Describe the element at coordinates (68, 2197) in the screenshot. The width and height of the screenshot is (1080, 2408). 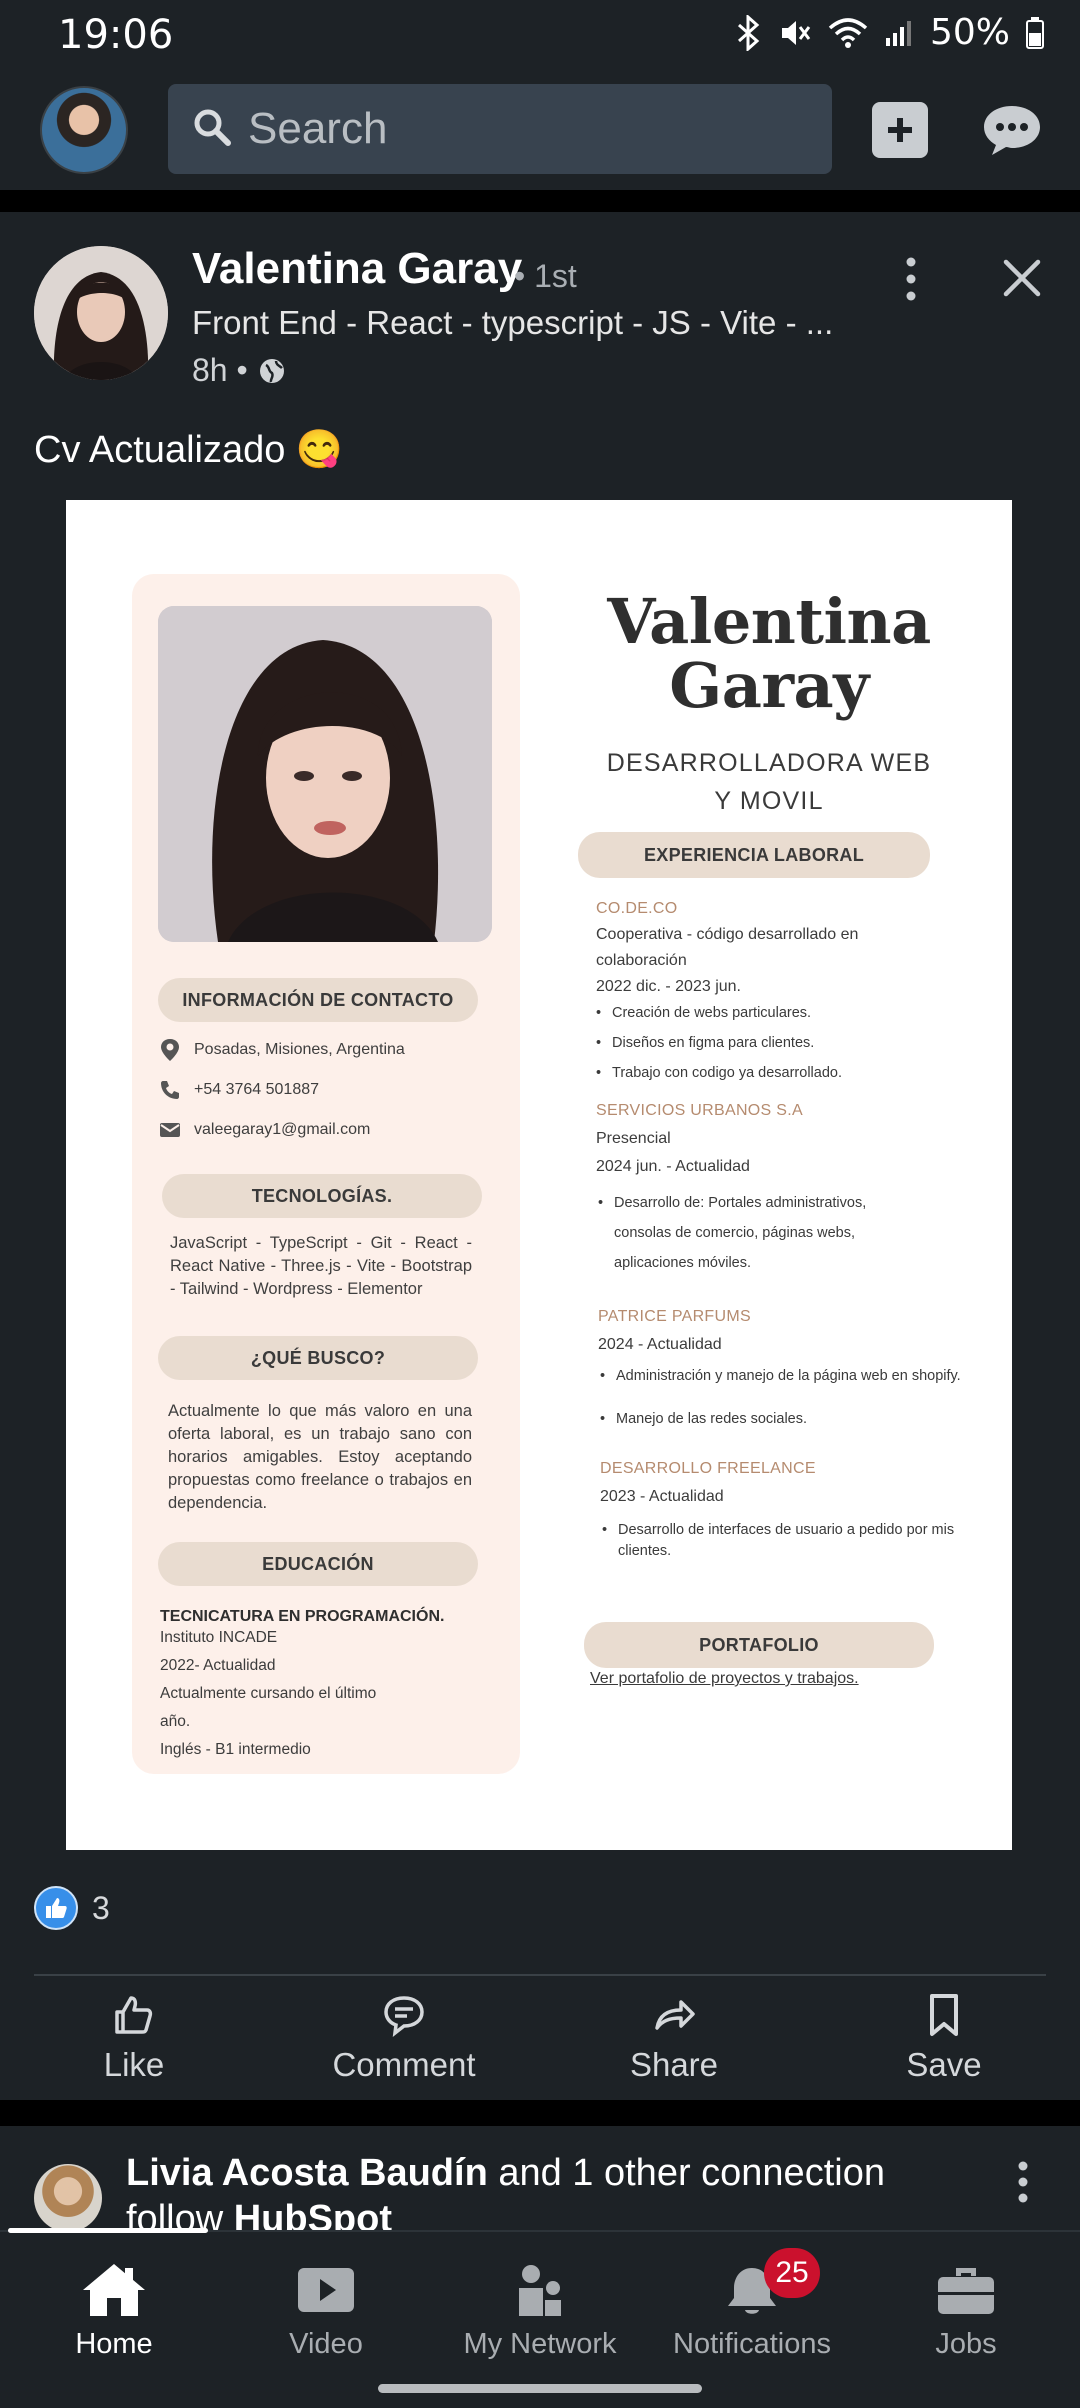
I see `connection-avatar` at that location.